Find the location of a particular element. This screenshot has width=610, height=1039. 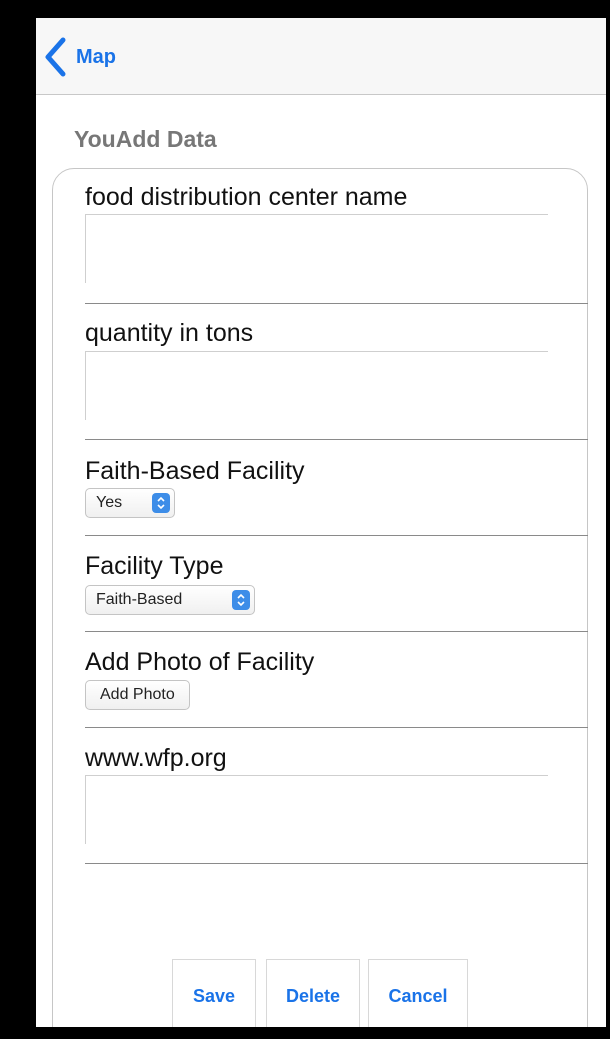

page-title: YouAdd Data is located at coordinates (145, 139).